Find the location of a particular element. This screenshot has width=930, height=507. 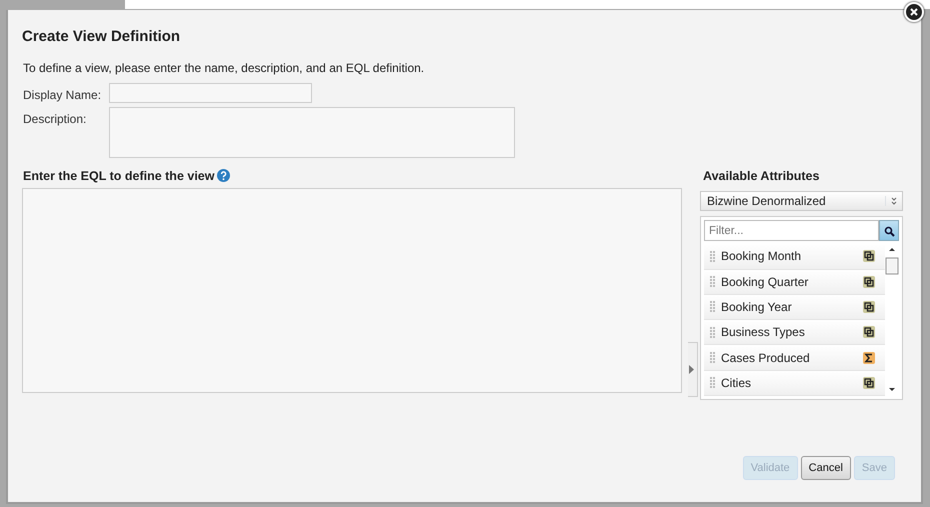

eql-label: Enter the EQL to define the view is located at coordinates (118, 176).